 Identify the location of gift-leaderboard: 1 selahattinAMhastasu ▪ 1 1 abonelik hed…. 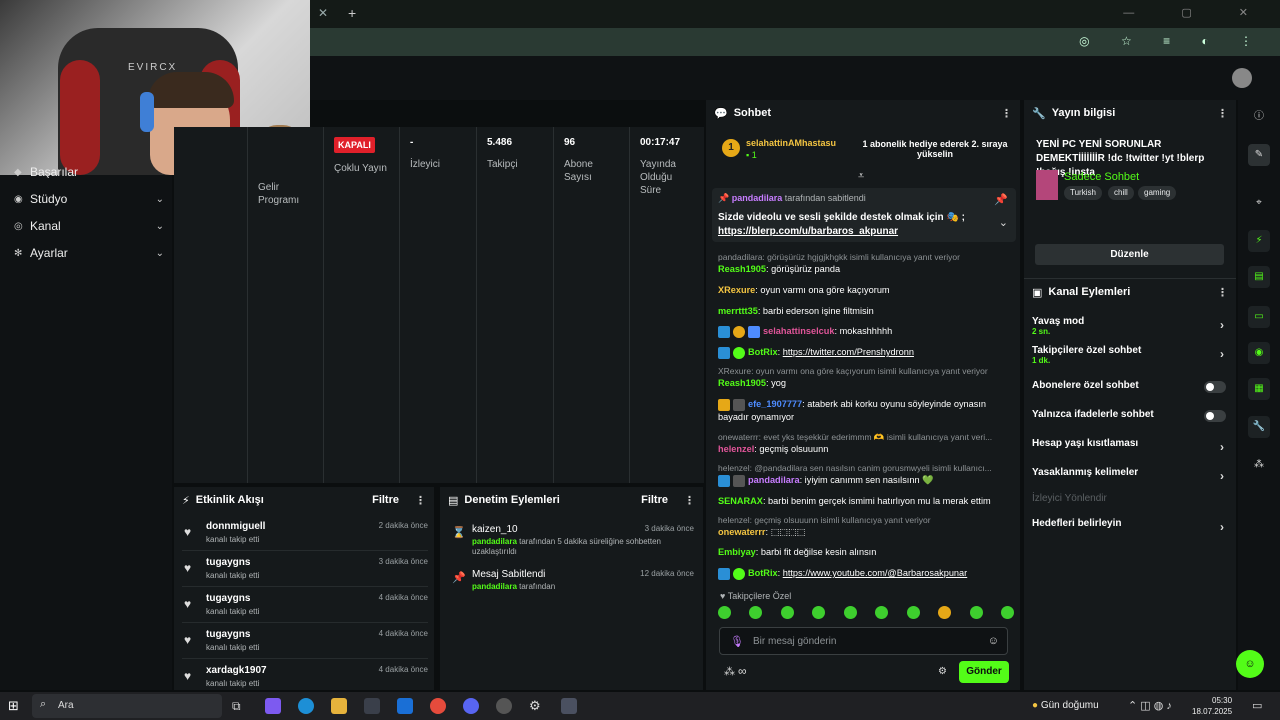
(864, 150).